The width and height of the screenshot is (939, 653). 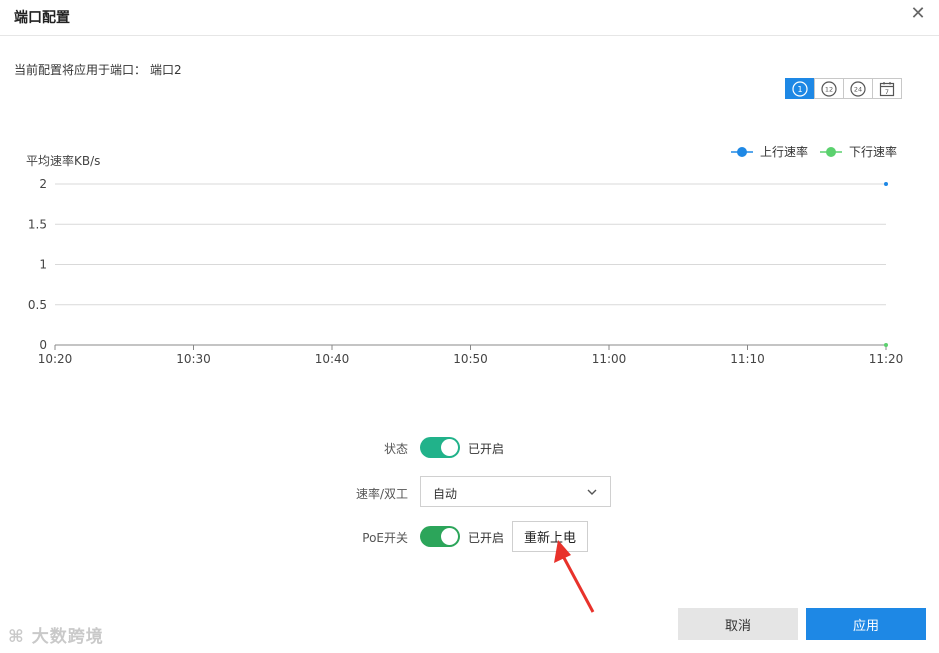 What do you see at coordinates (63, 160) in the screenshot?
I see `y-axis-label: 平均速率KB/s` at bounding box center [63, 160].